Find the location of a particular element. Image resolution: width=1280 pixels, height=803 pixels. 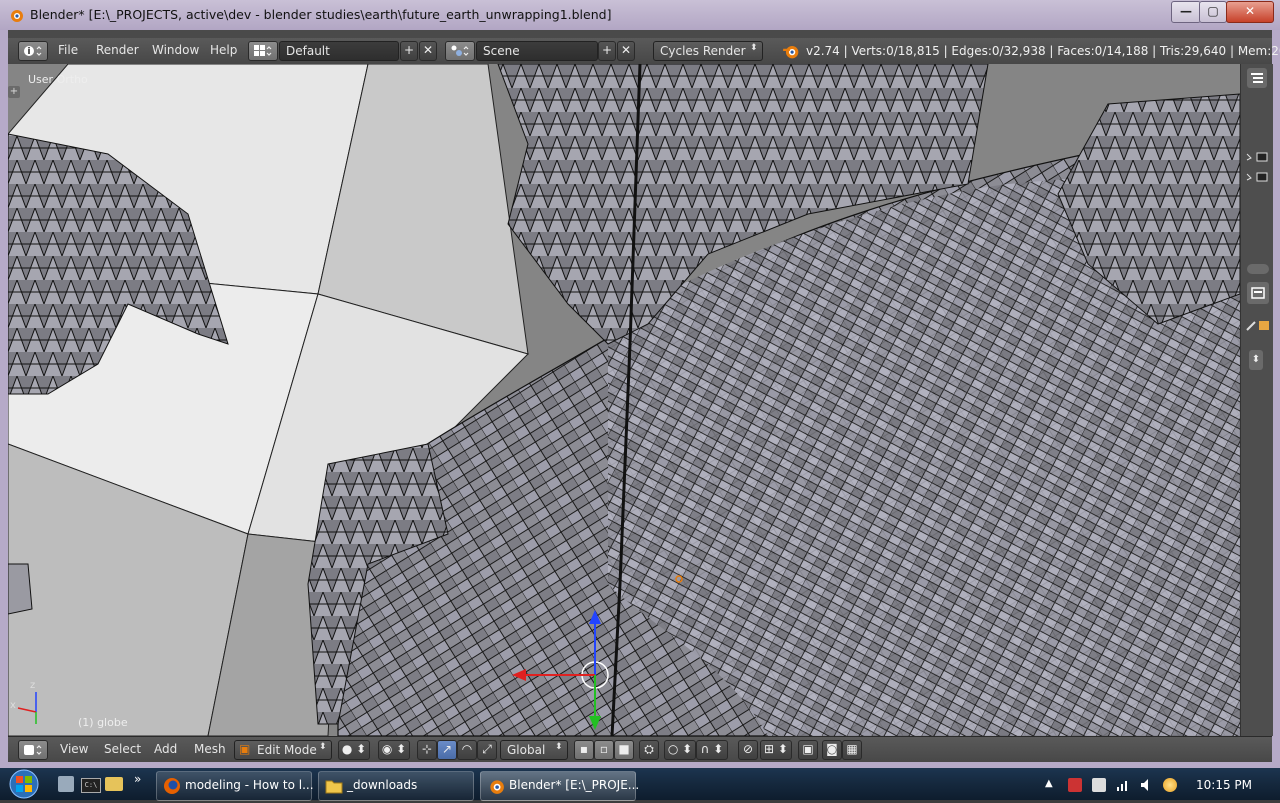

layout-grid-icon is located at coordinates (263, 50).